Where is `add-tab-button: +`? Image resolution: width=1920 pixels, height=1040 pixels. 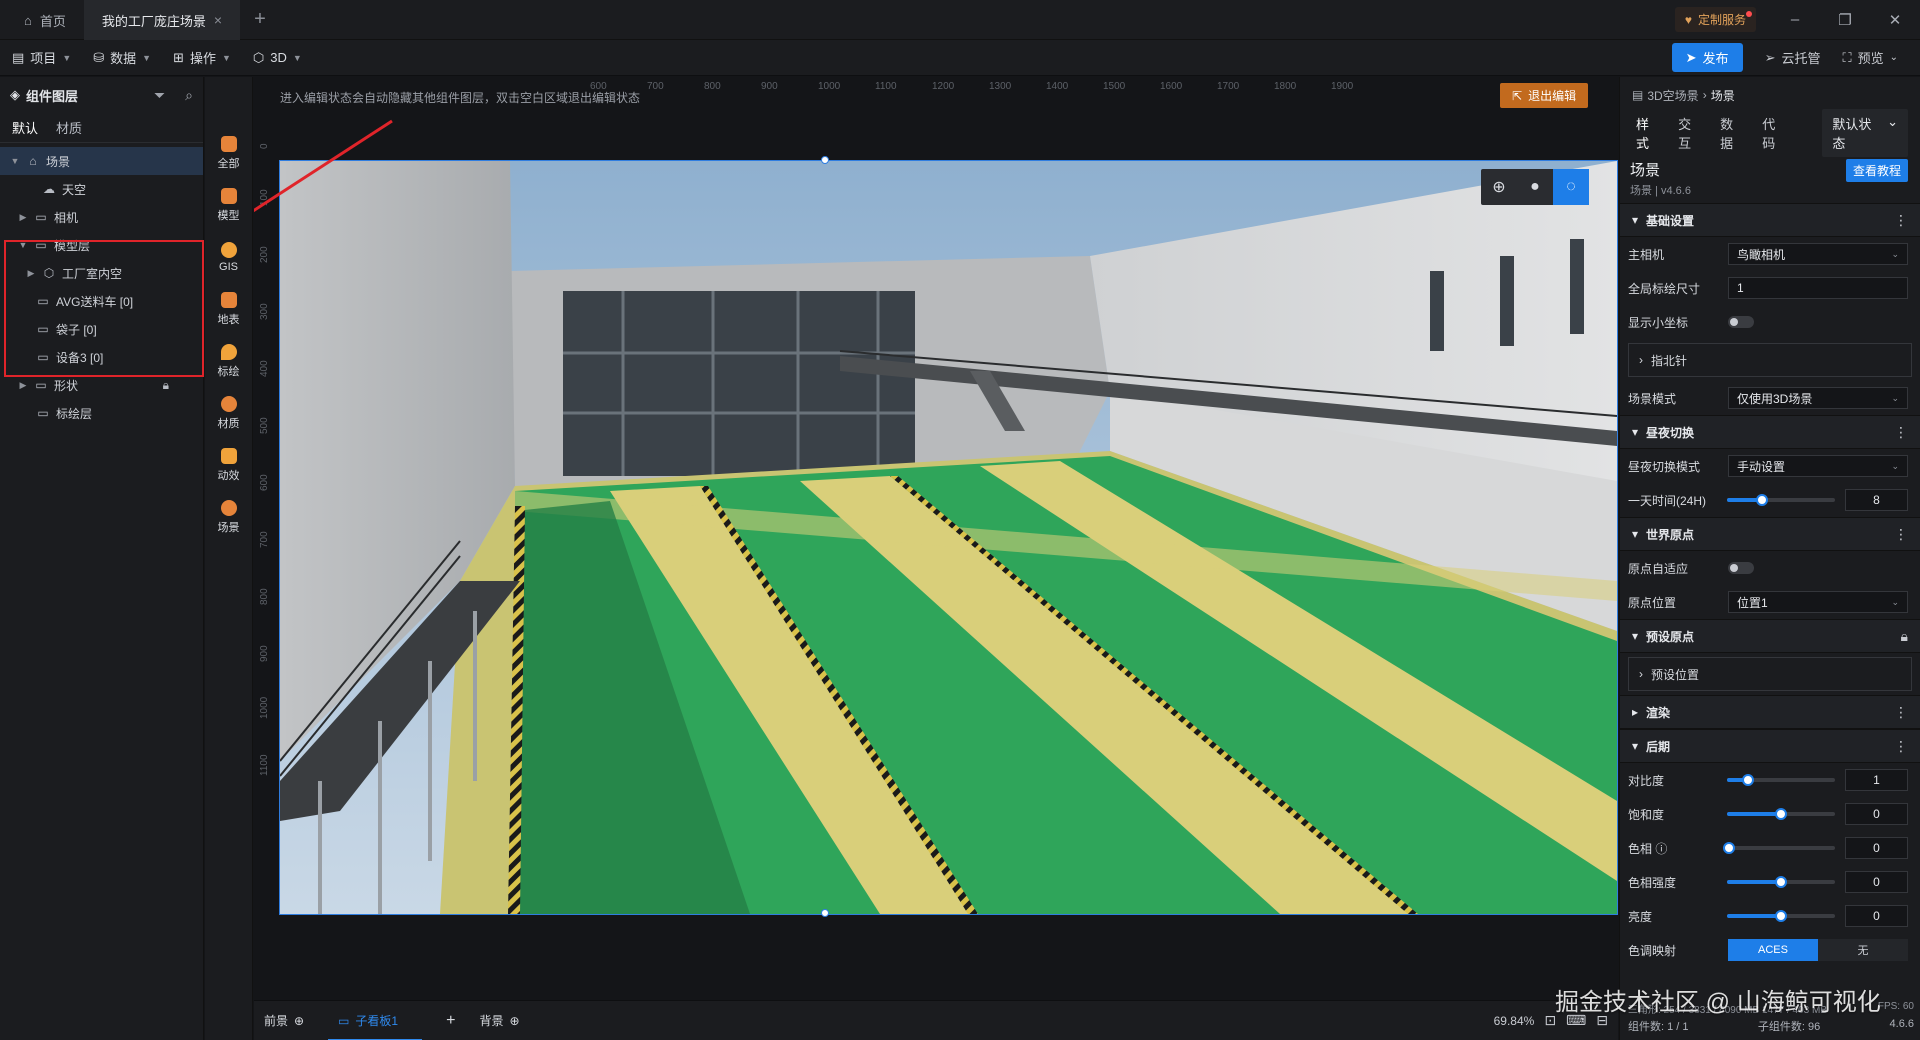 add-tab-button: + is located at coordinates (260, 19).